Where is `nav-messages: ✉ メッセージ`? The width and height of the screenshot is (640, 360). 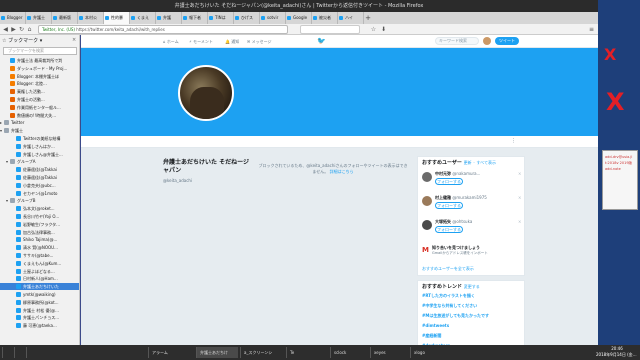 nav-messages: ✉ メッセージ is located at coordinates (259, 41).